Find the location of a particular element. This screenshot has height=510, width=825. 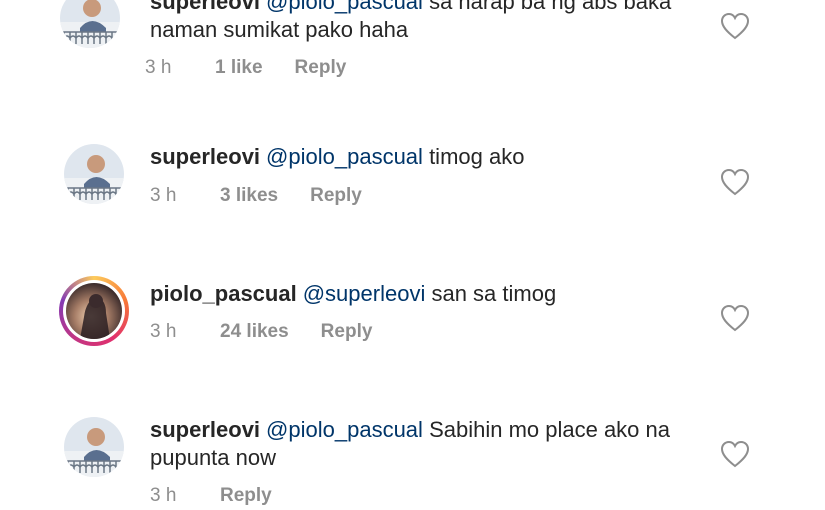

comment-username: piolo_pascual is located at coordinates (223, 293).